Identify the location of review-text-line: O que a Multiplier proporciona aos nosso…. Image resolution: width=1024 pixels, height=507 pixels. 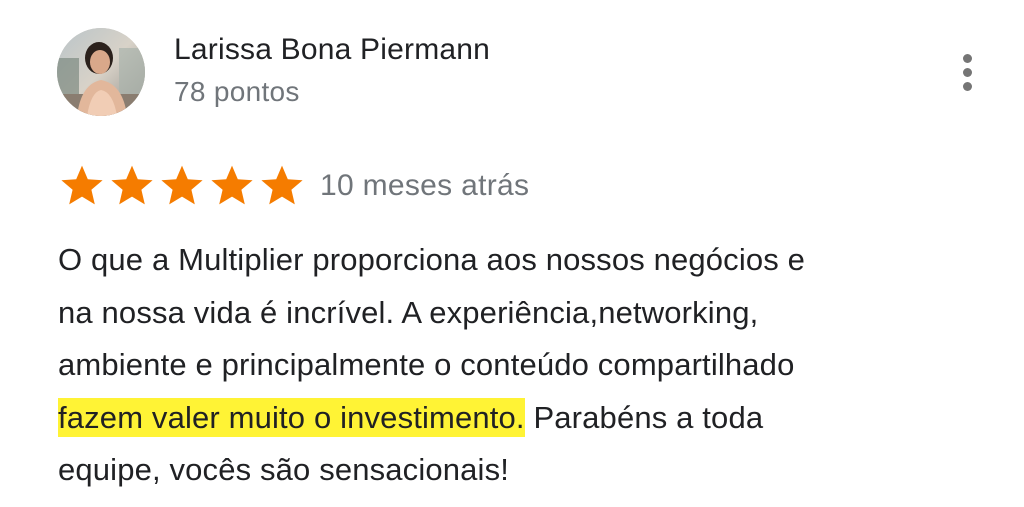
(432, 259).